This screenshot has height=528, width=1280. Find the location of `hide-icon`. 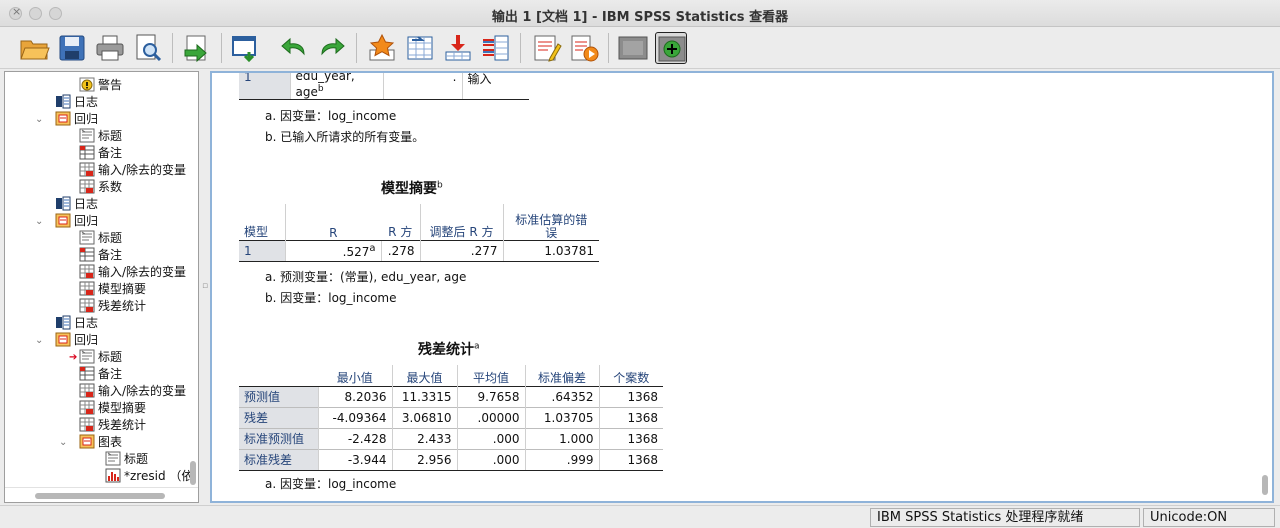

hide-icon is located at coordinates (633, 48).